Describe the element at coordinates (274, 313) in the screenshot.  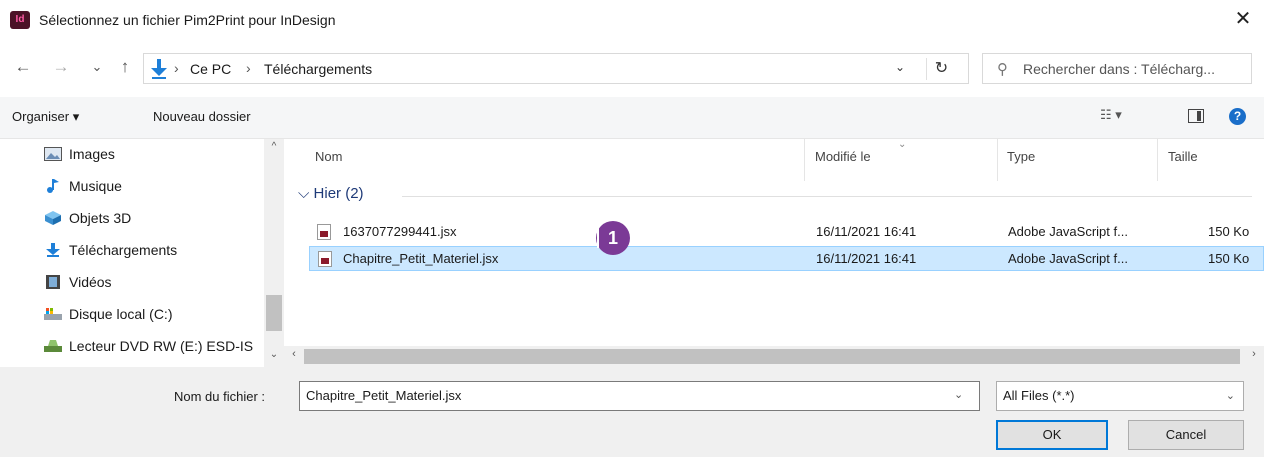
I see `sidebar-scroll-thumb` at that location.